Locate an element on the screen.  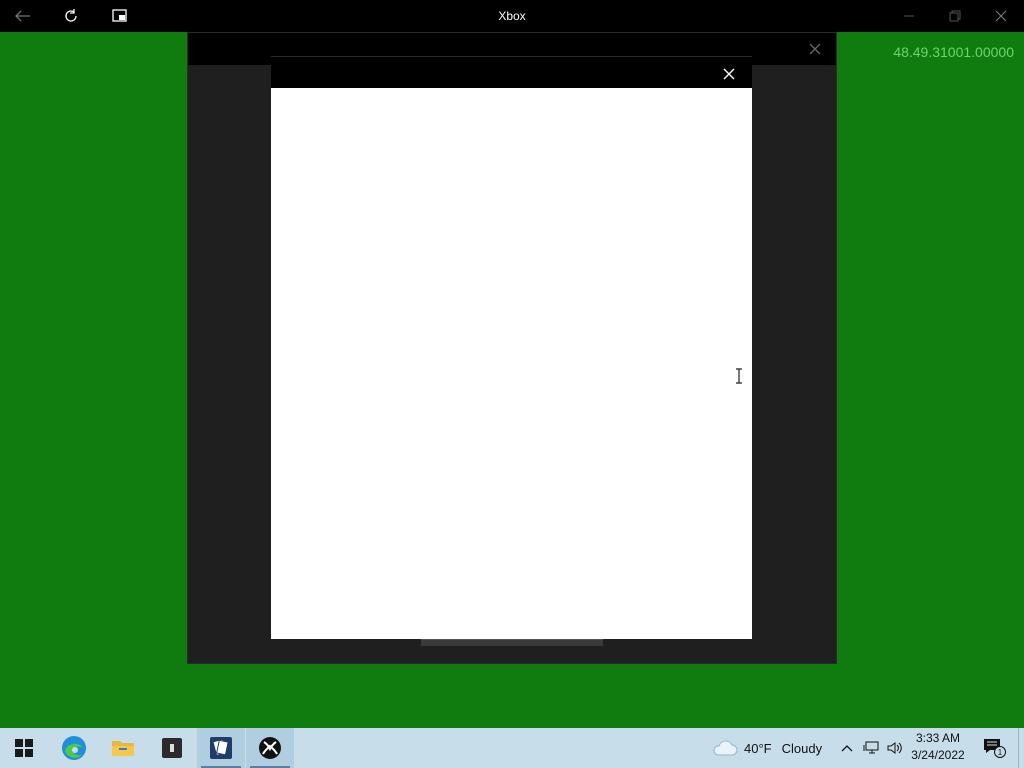
chevron-up-icon is located at coordinates (847, 748).